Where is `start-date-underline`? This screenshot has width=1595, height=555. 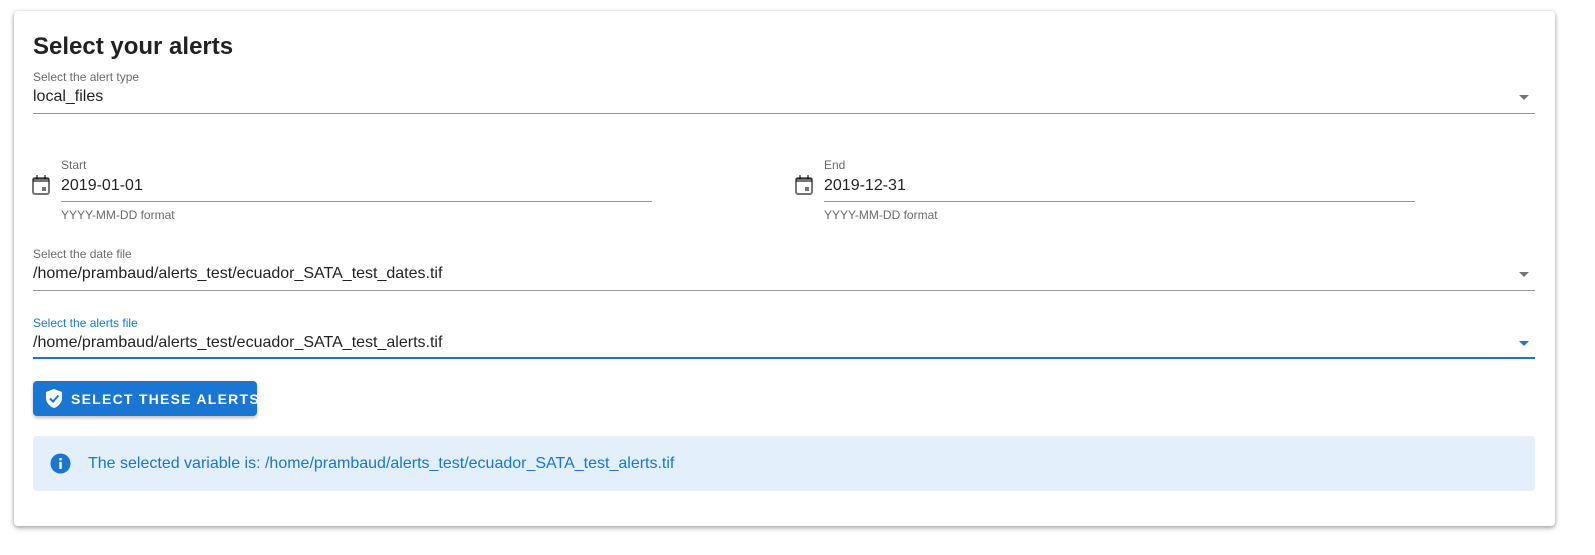
start-date-underline is located at coordinates (356, 201).